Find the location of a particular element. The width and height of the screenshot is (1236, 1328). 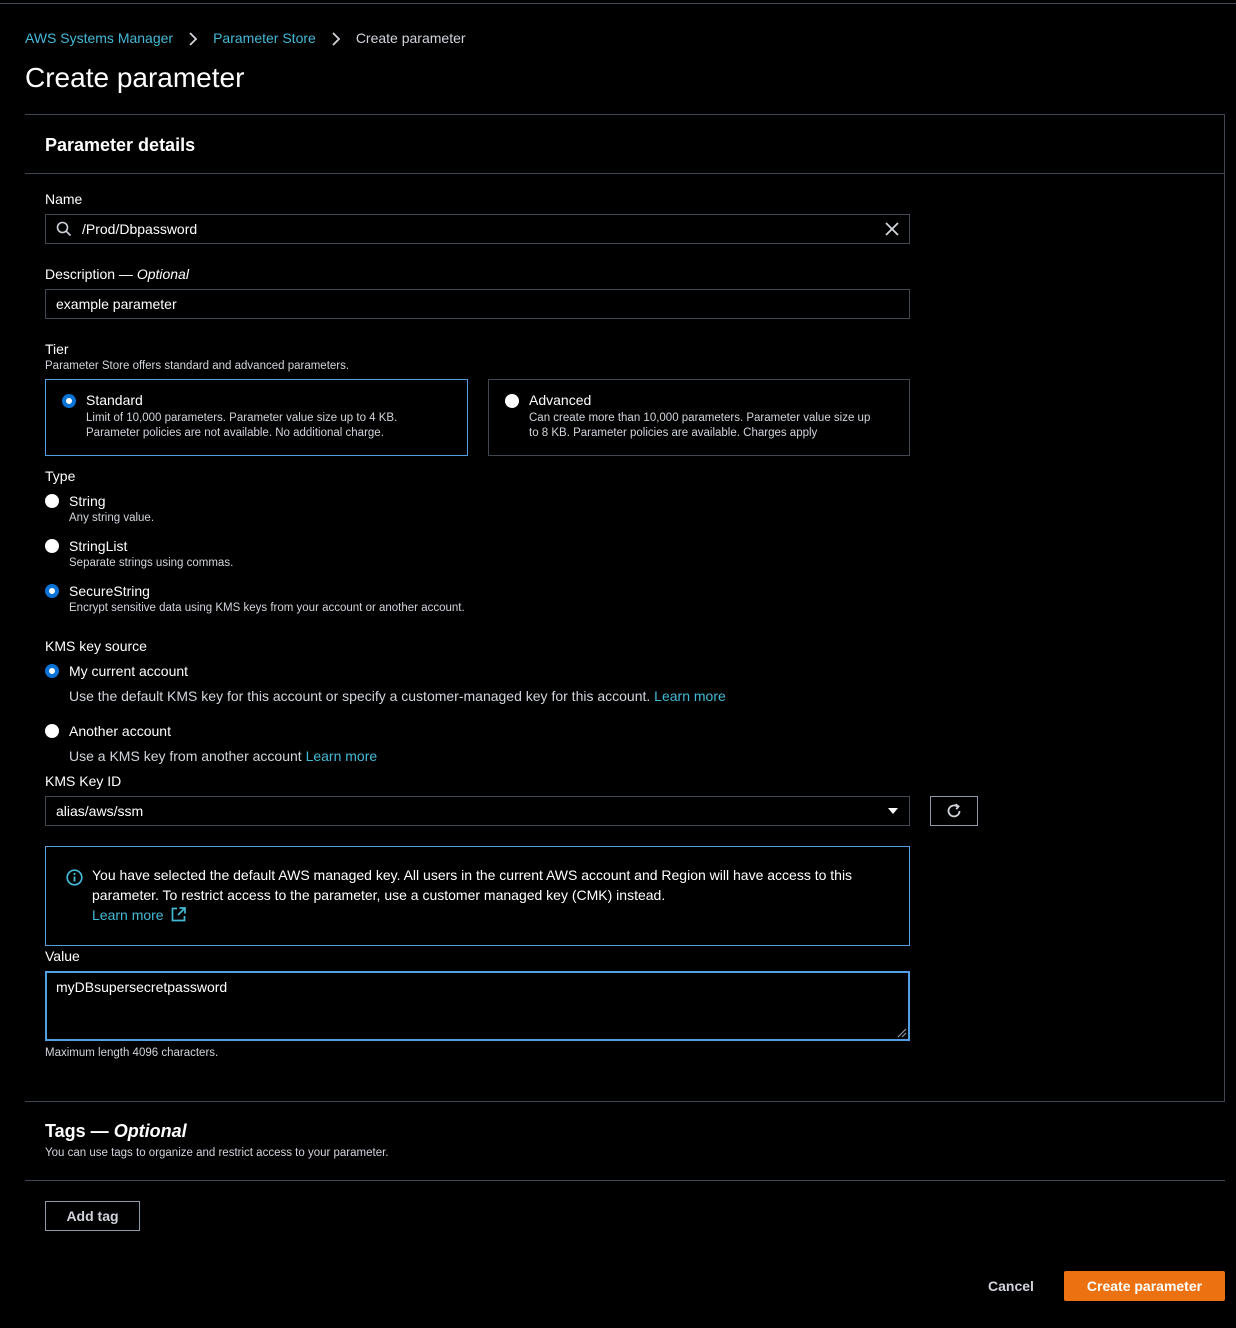

page-title: Create parameter is located at coordinates (135, 77).